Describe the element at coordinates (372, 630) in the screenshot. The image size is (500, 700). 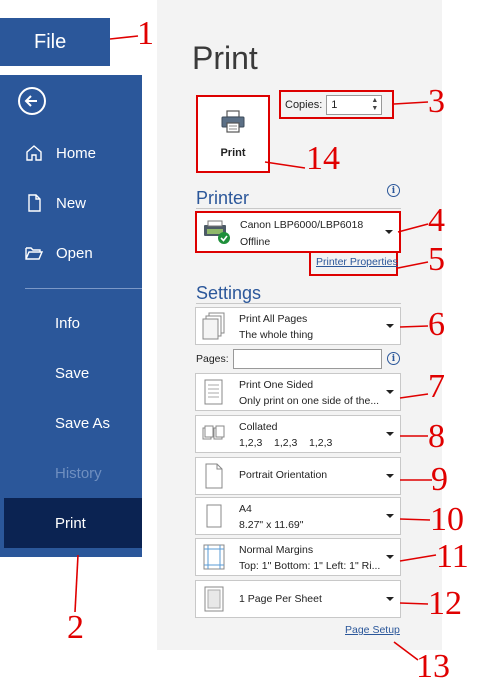
I see `page-setup-link: Page Setup` at that location.